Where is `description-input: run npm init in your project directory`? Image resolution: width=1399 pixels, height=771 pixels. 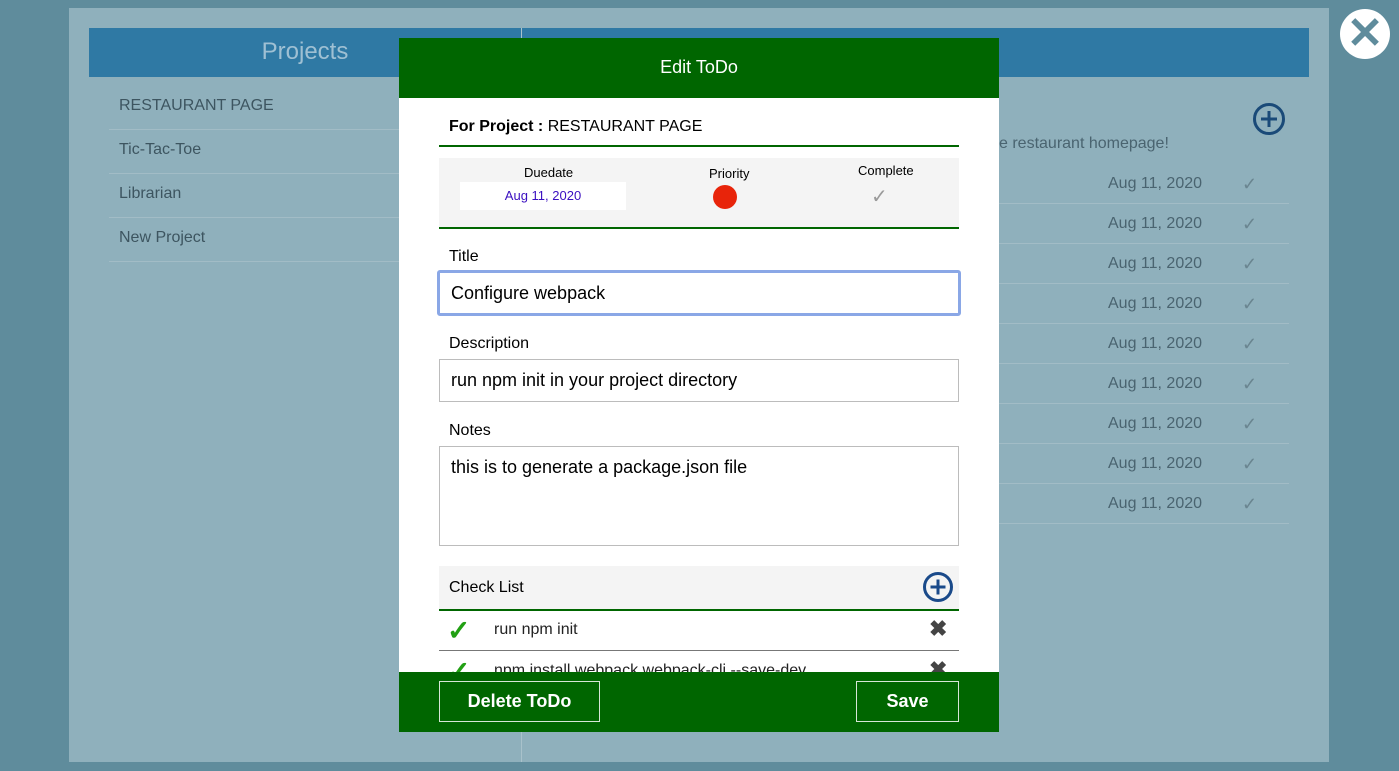 description-input: run npm init in your project directory is located at coordinates (699, 380).